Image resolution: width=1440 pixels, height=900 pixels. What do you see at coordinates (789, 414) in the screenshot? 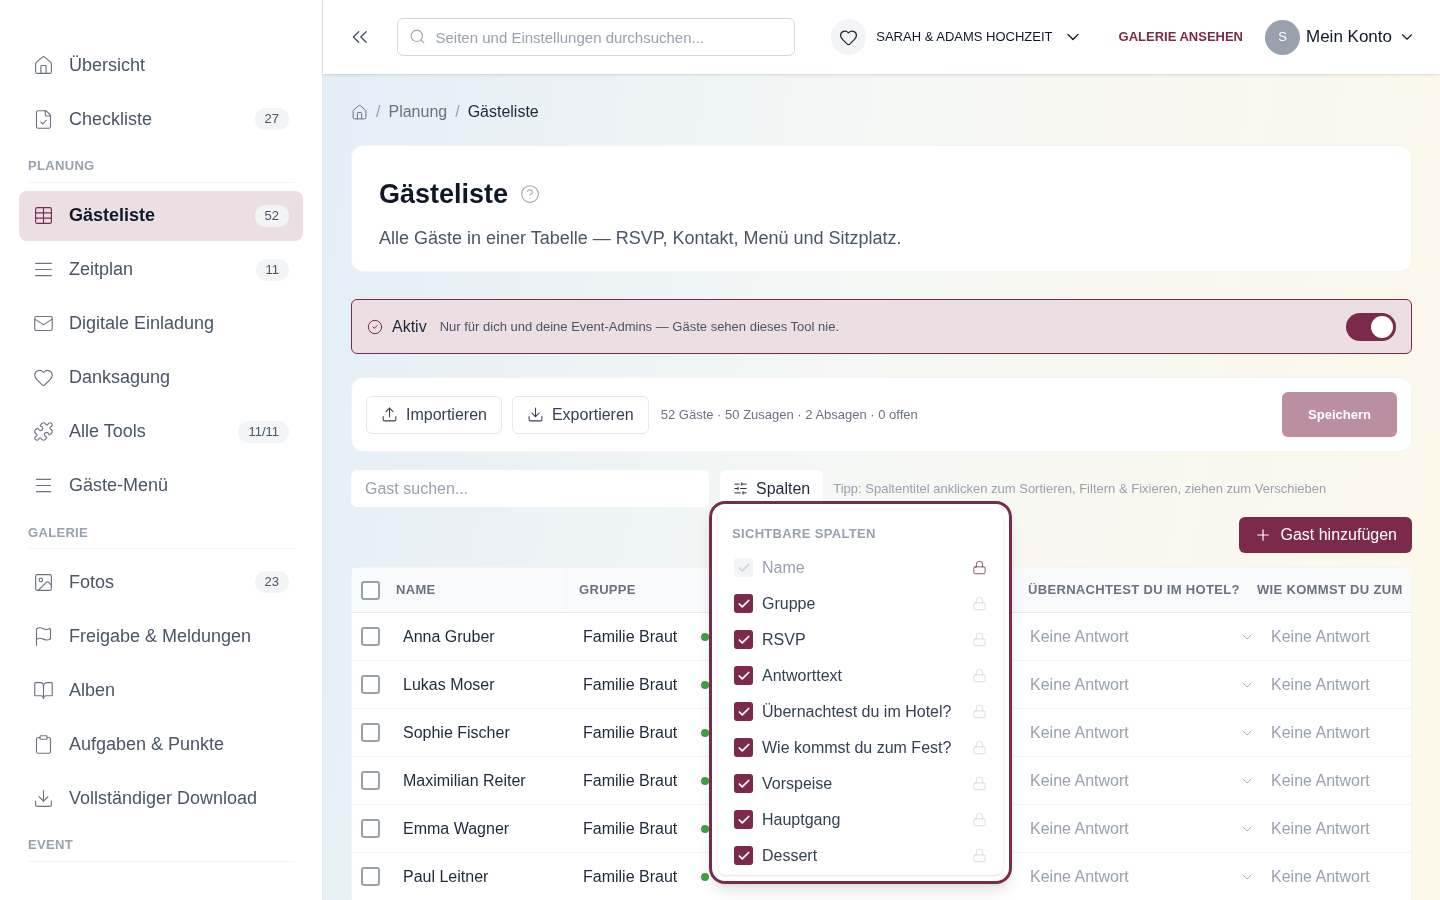
I see `guest-summary: 52 Gäste · 50 Zusagen · 2 Absagen · 0 offen` at bounding box center [789, 414].